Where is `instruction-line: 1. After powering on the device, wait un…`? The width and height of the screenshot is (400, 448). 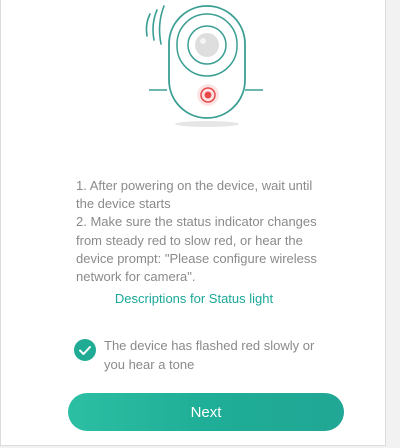 instruction-line: 1. After powering on the device, wait un… is located at coordinates (194, 185).